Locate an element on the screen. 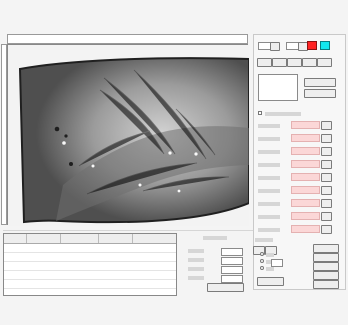 The height and width of the screenshot is (325, 348). top-ruler is located at coordinates (127, 39).